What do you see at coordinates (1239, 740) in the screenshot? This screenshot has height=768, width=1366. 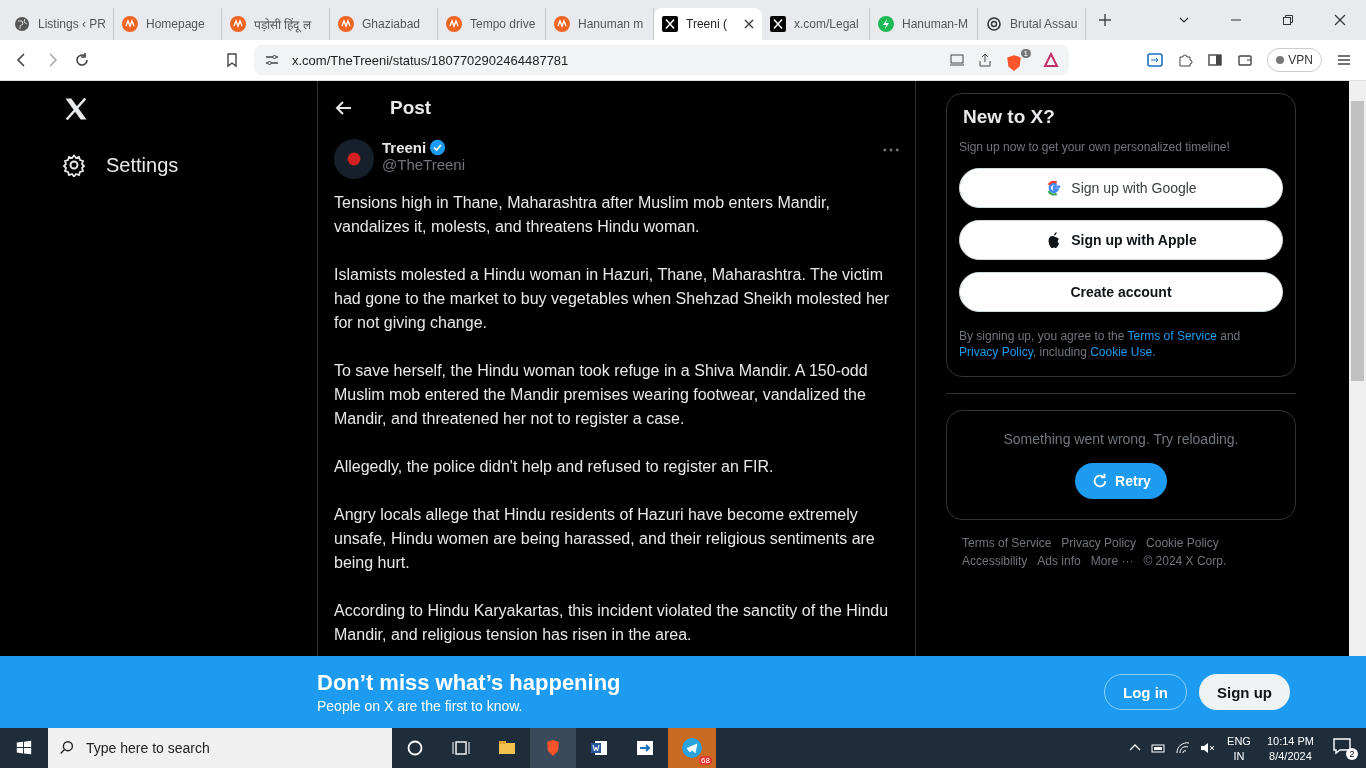 I see `language-indicator: ENG` at bounding box center [1239, 740].